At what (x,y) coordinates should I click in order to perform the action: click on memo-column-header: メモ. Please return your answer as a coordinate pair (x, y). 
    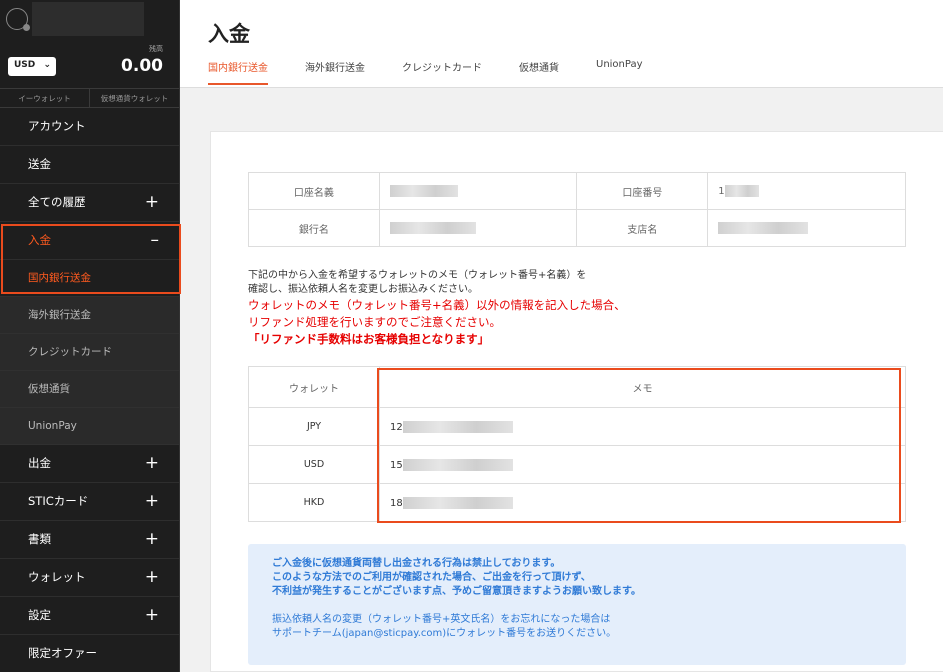
    Looking at the image, I should click on (642, 387).